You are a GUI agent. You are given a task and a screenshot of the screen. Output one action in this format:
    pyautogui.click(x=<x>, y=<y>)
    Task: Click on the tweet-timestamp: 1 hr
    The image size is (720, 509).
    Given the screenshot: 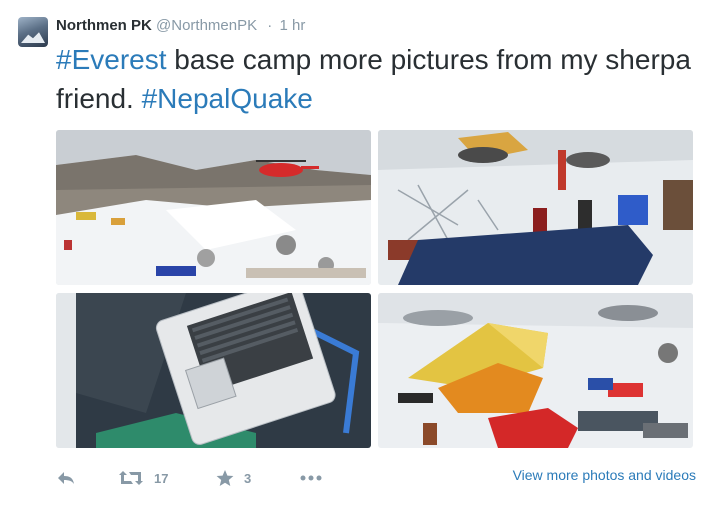 What is the action you would take?
    pyautogui.click(x=292, y=25)
    